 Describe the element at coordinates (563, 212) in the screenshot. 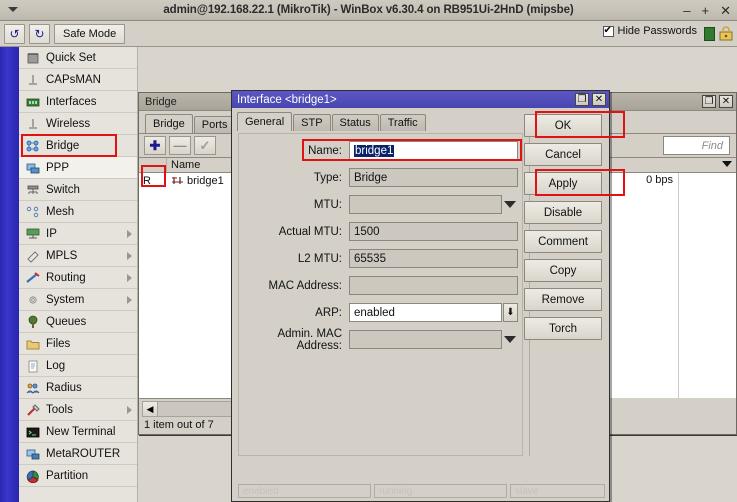

I see `disable-button: Disable` at that location.